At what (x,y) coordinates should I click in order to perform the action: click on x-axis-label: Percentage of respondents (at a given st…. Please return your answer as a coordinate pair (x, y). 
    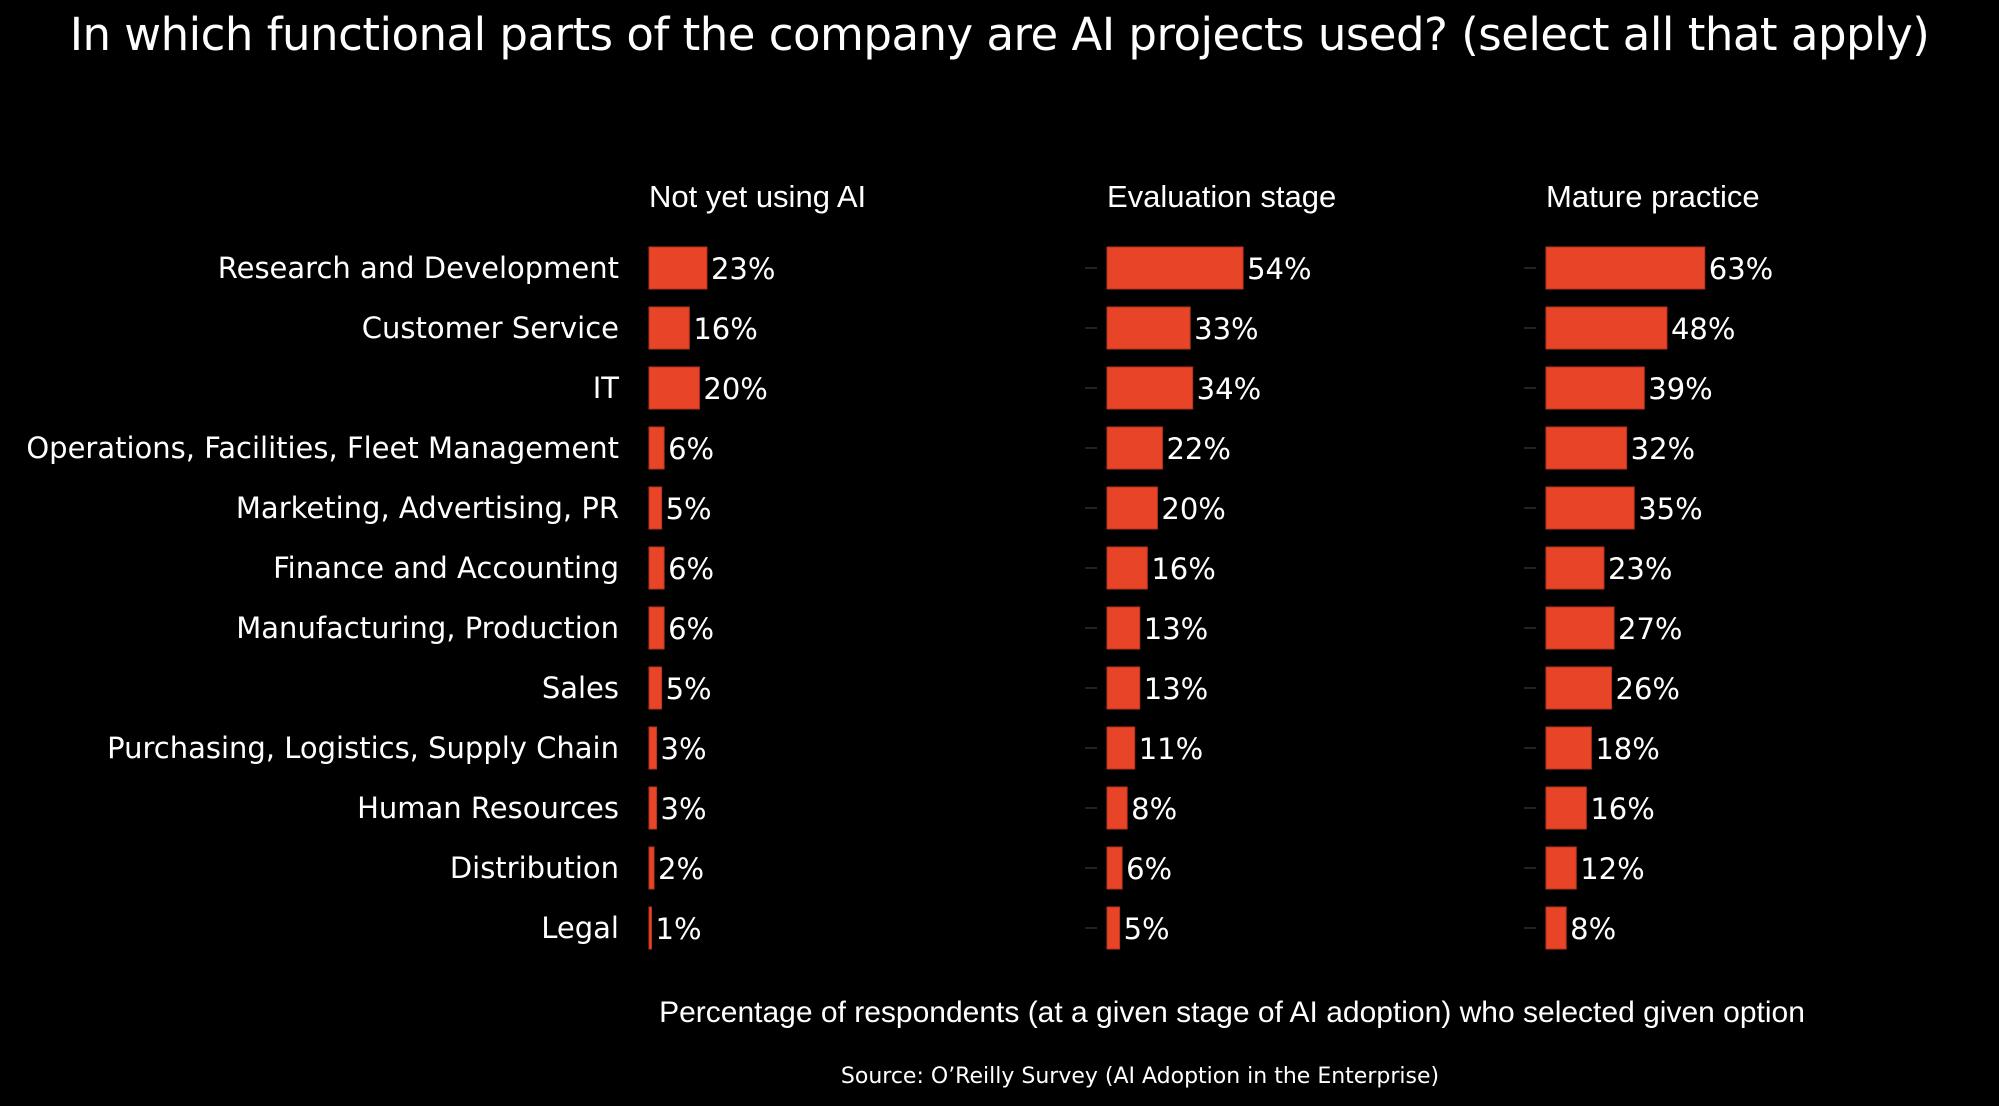
    Looking at the image, I should click on (1232, 1012).